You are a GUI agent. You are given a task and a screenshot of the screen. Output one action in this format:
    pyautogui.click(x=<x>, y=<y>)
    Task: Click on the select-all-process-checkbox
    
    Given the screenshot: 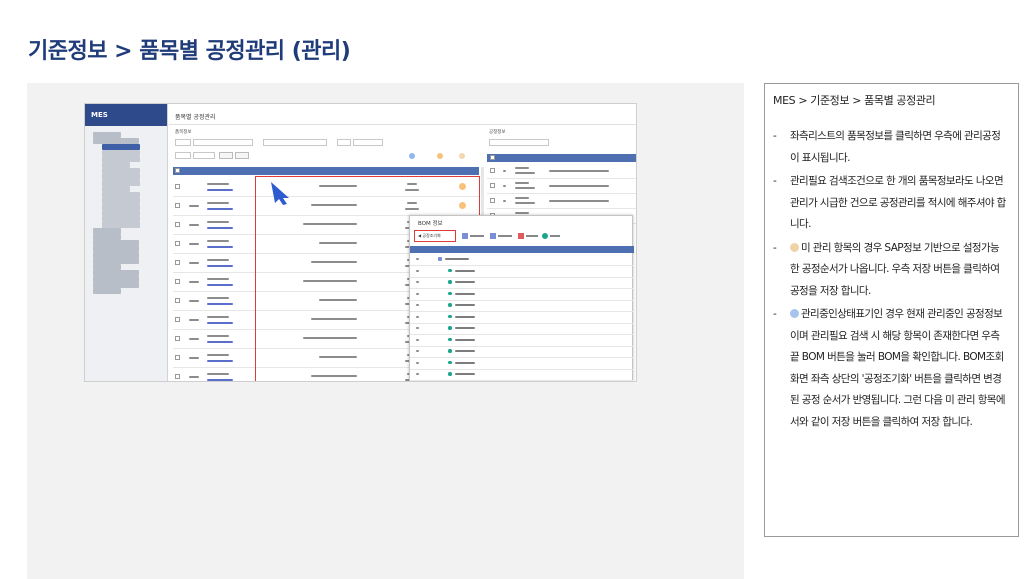 What is the action you would take?
    pyautogui.click(x=492, y=157)
    